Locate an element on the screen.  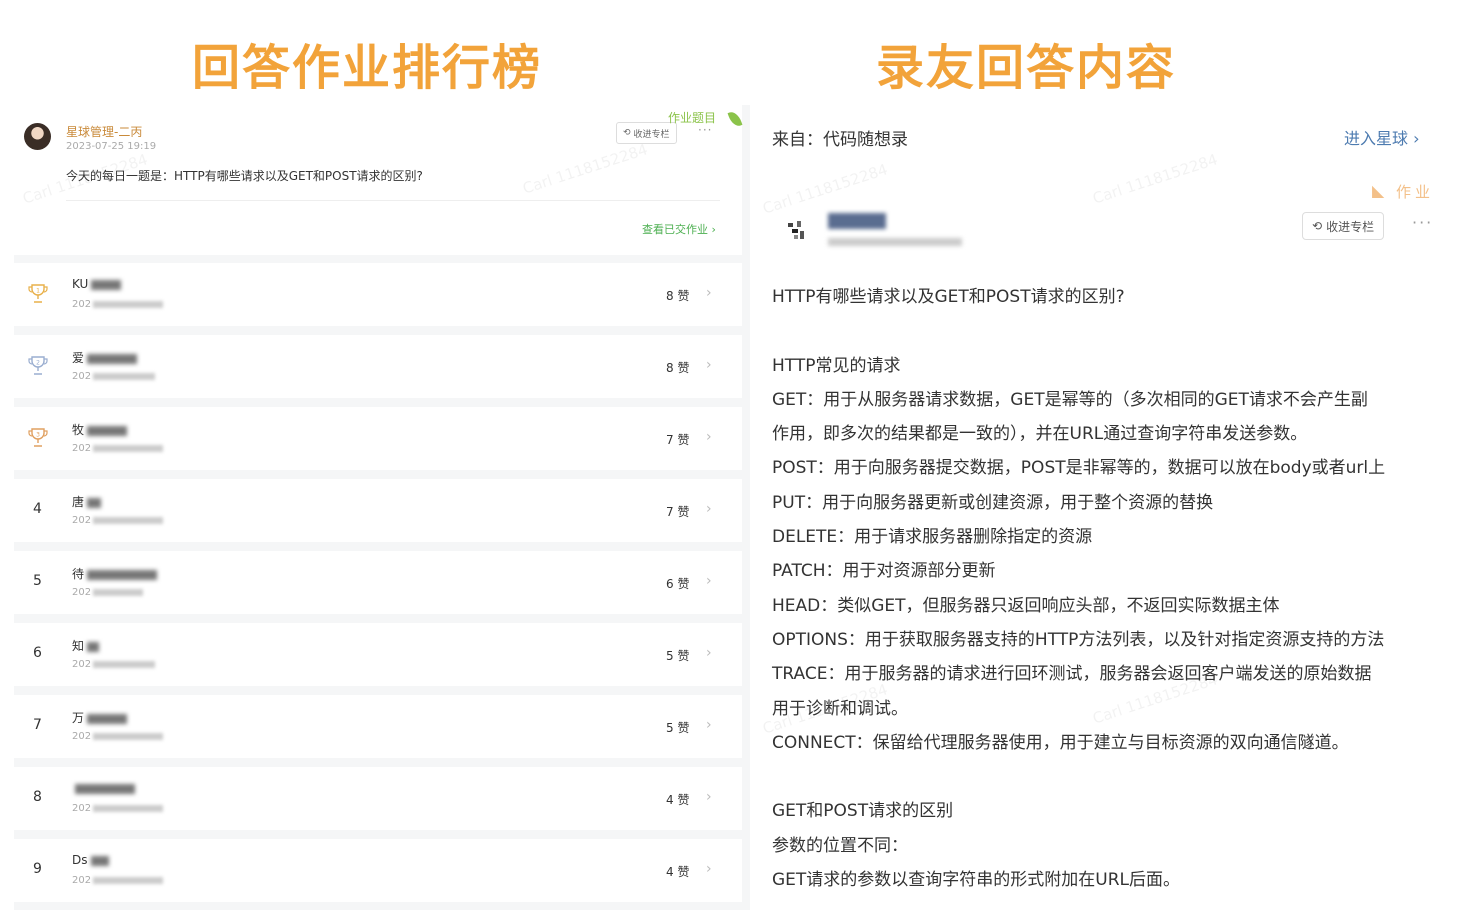
rank-number: 8 is located at coordinates (37, 797).